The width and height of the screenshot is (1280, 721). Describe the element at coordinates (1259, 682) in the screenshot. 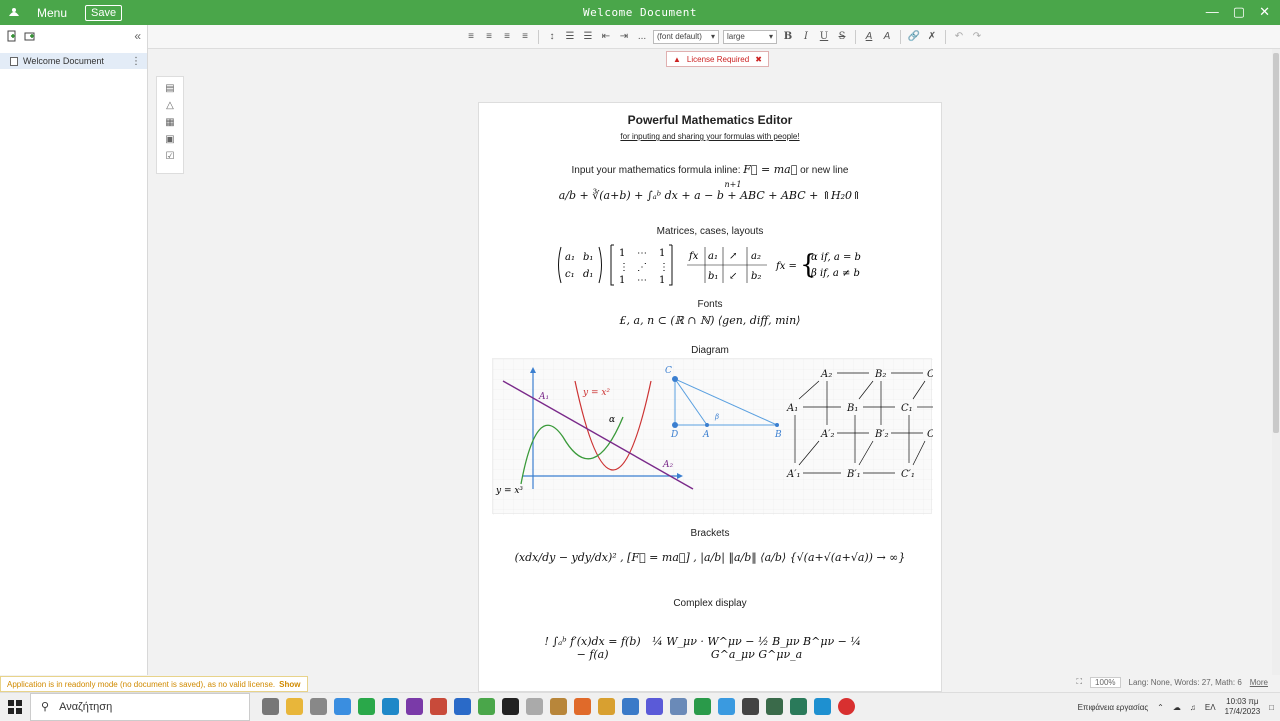

I see `more-link: More` at that location.